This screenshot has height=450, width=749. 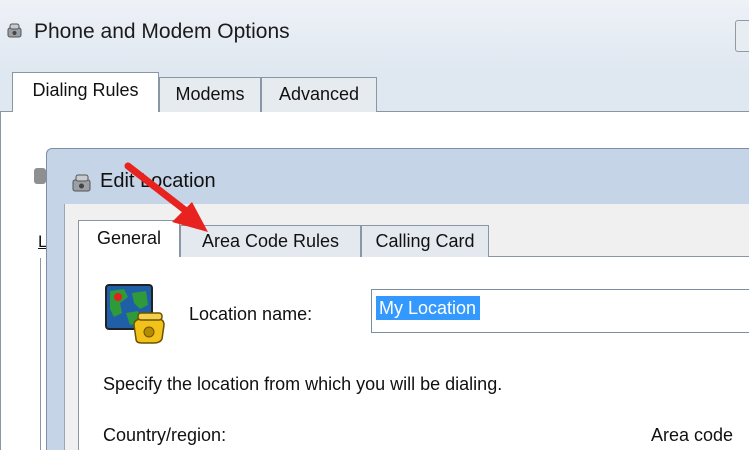 I want to click on red-arrow-icon, so click(x=175, y=205).